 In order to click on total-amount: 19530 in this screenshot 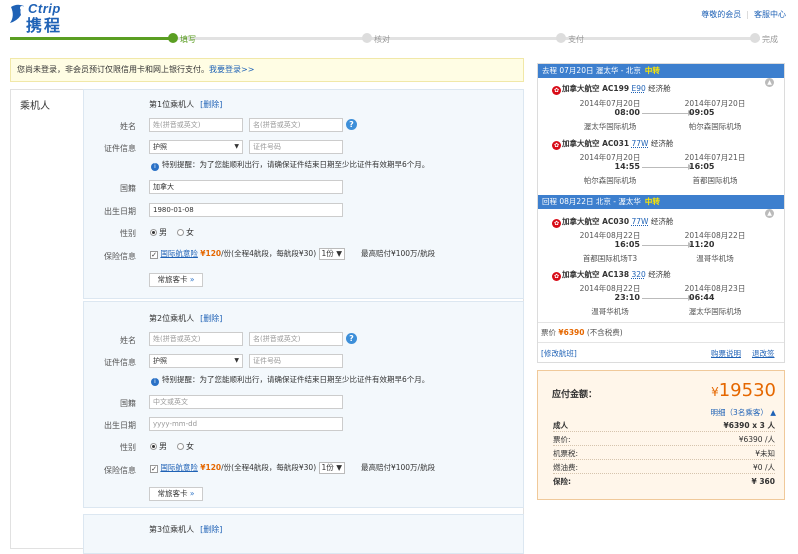, I will do `click(747, 390)`.